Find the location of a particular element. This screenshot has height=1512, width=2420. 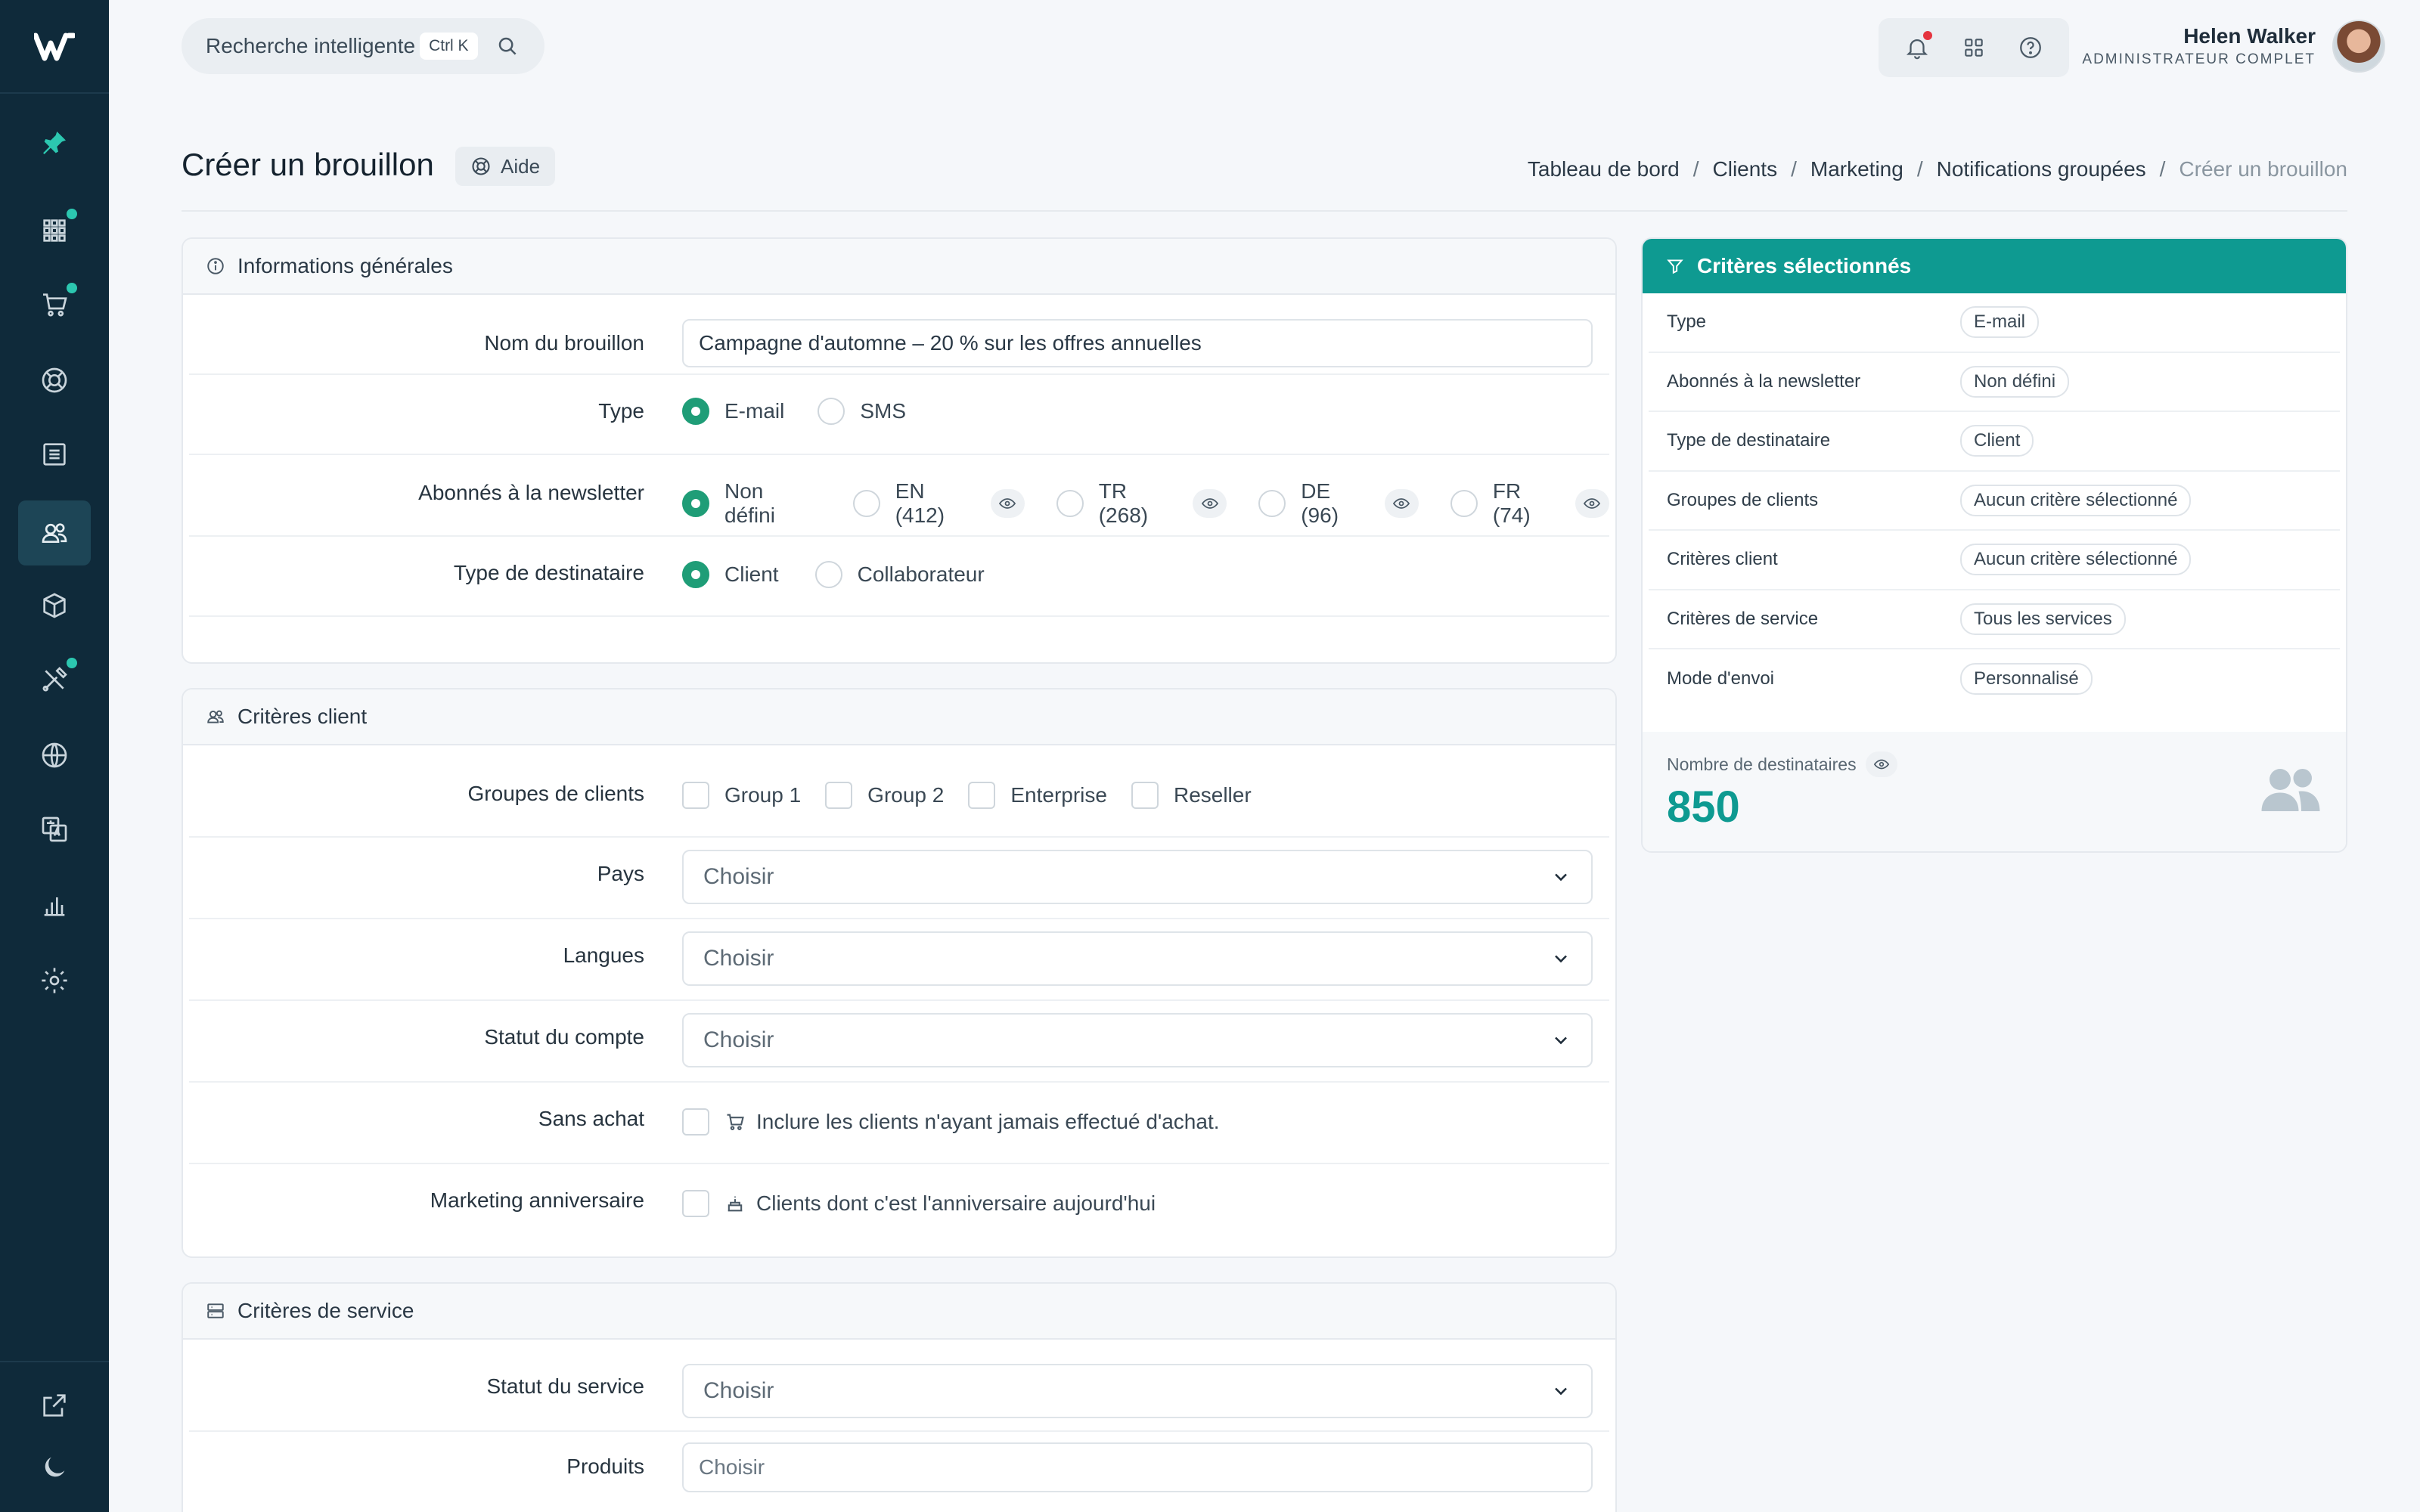

newsletter-en-radio is located at coordinates (866, 504).